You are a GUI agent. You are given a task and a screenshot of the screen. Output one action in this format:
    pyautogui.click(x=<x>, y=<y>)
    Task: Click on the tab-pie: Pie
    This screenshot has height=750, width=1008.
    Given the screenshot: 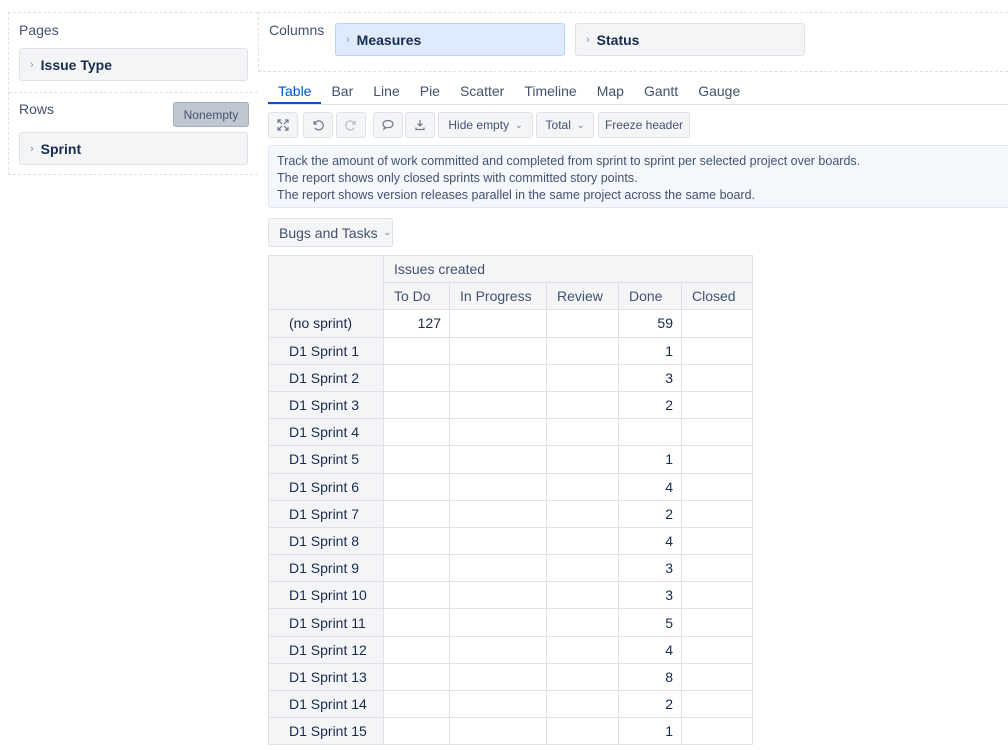 What is the action you would take?
    pyautogui.click(x=430, y=93)
    